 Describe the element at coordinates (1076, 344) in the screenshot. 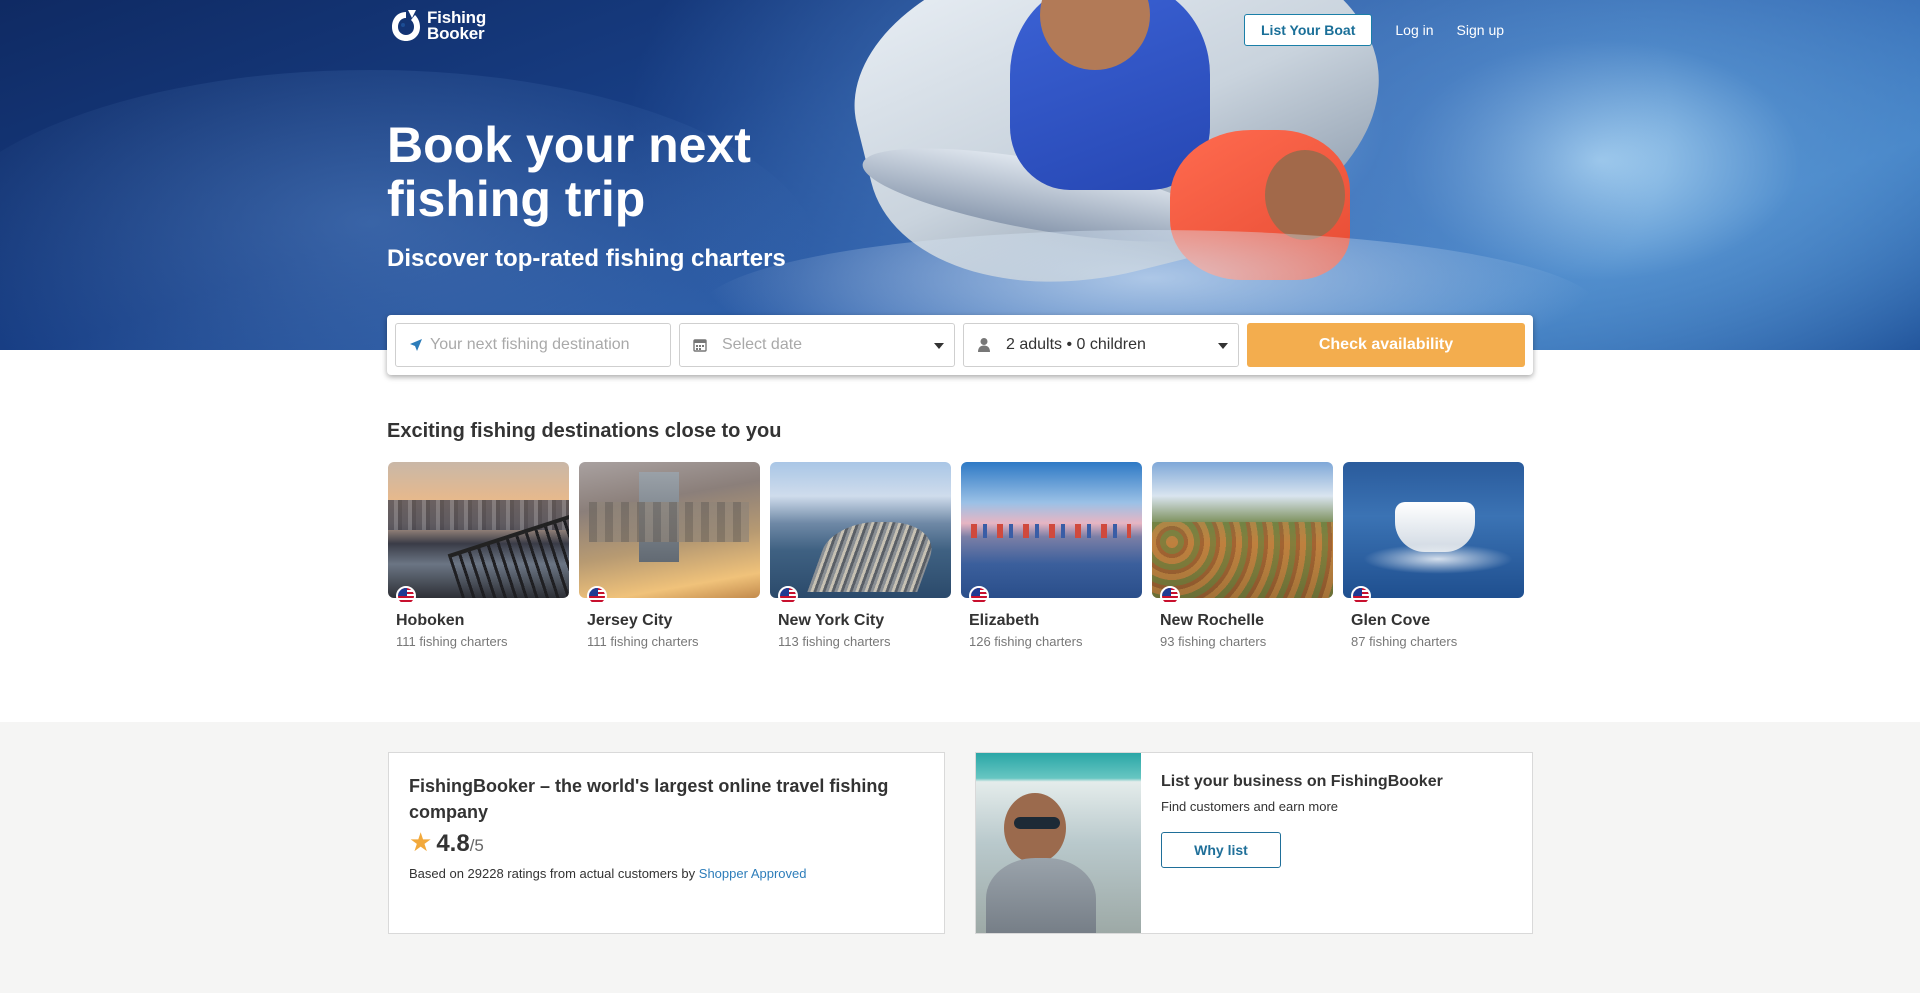

I see `guests-value: 2 adults • 0 children` at that location.